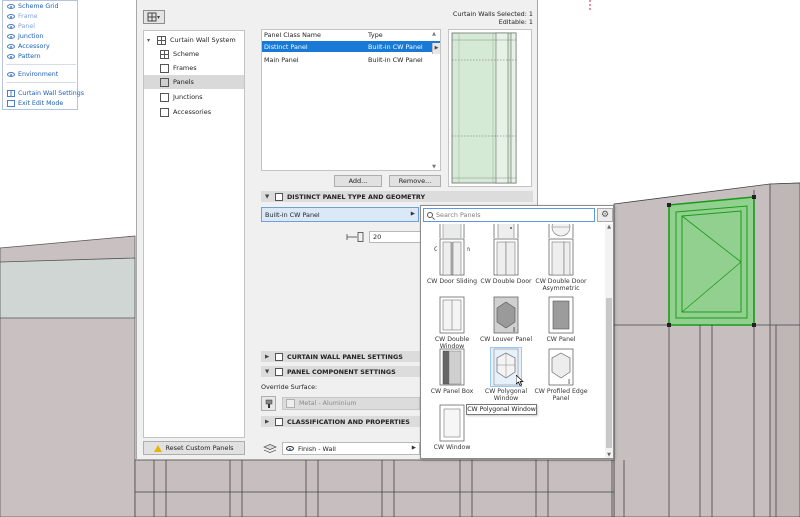 The height and width of the screenshot is (517, 800). I want to click on curtain-wall-icon, so click(161, 40).